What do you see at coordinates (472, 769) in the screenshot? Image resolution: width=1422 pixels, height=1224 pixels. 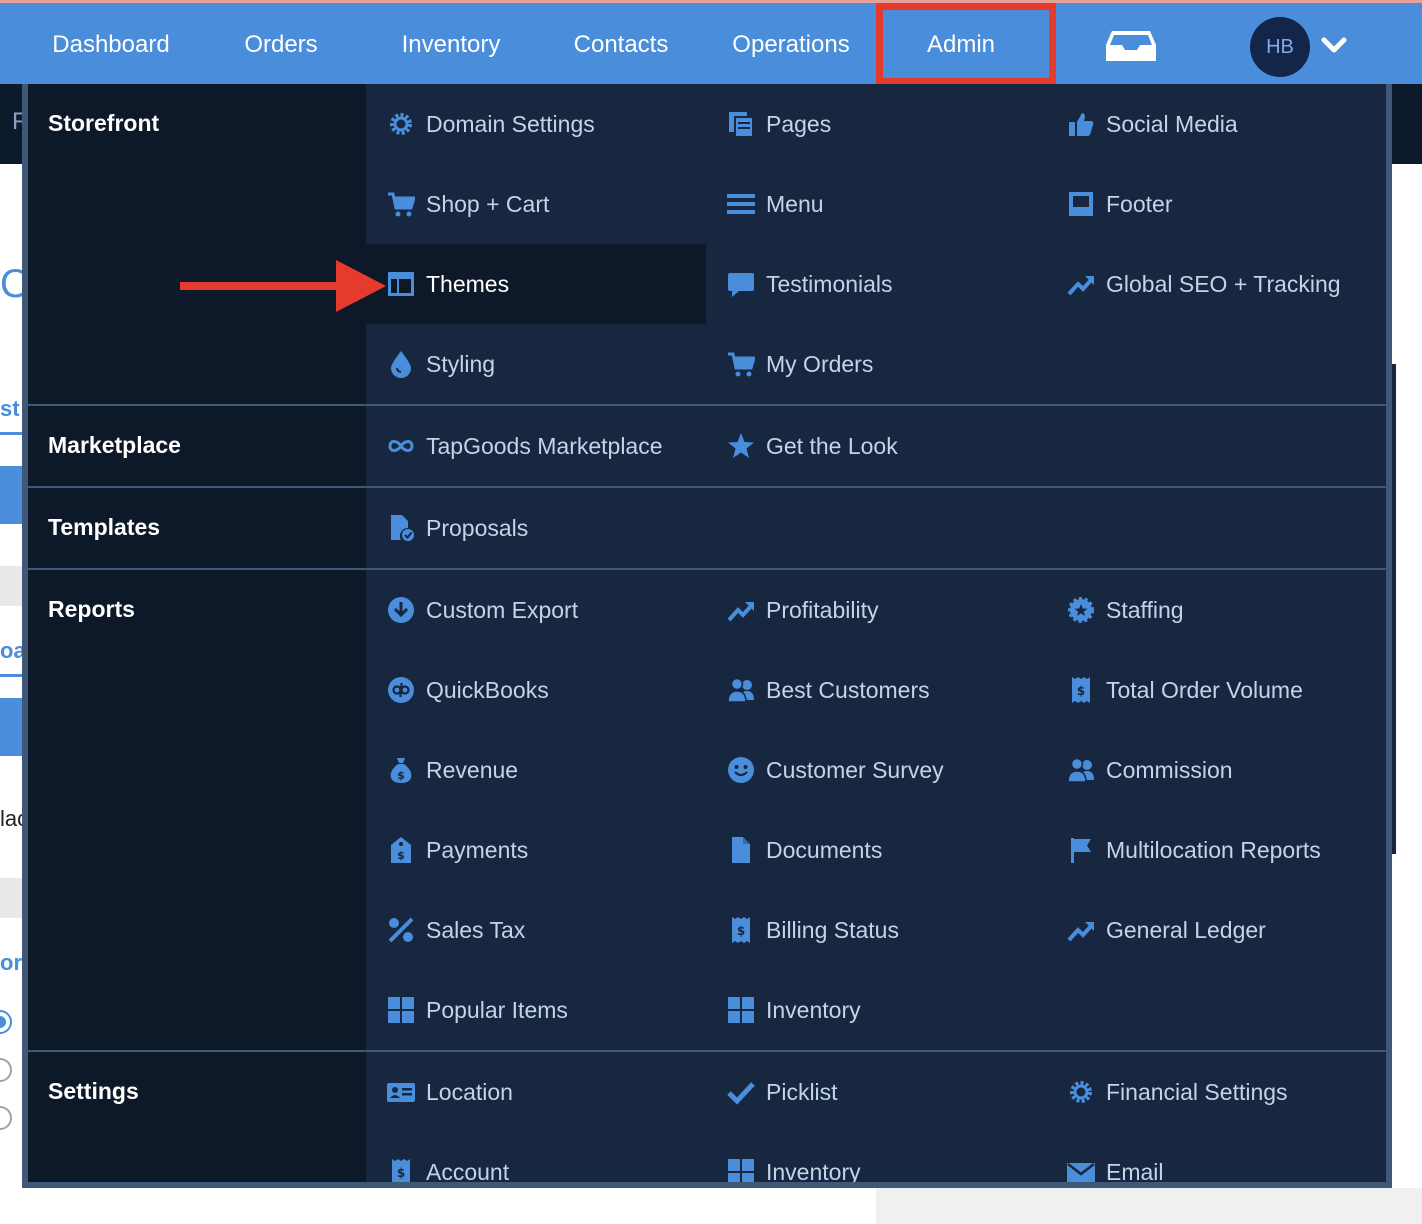 I see `menu-item-label: Revenue` at bounding box center [472, 769].